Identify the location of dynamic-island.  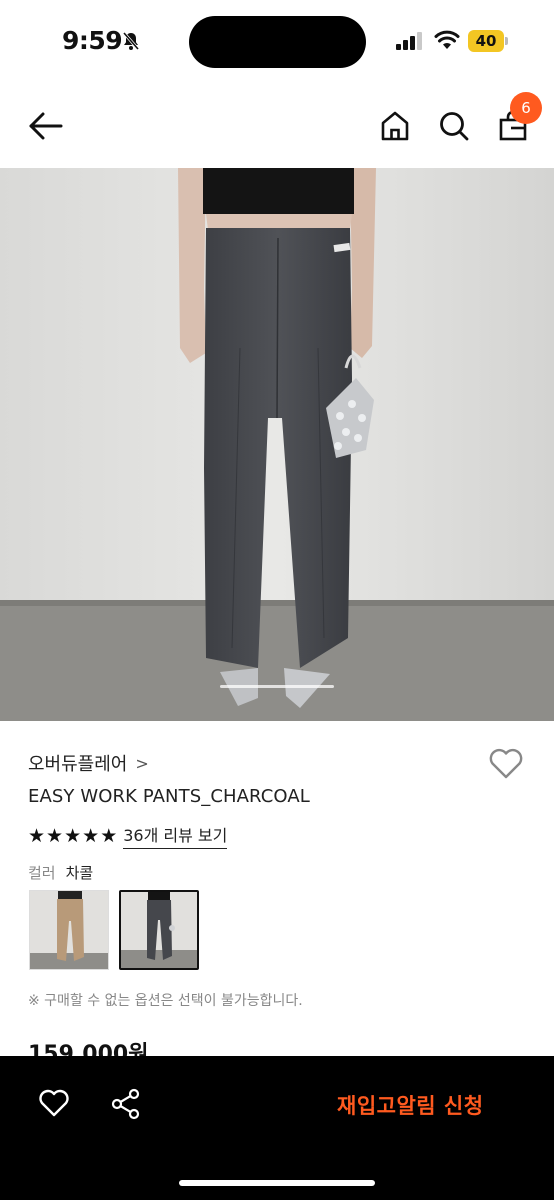
(277, 42).